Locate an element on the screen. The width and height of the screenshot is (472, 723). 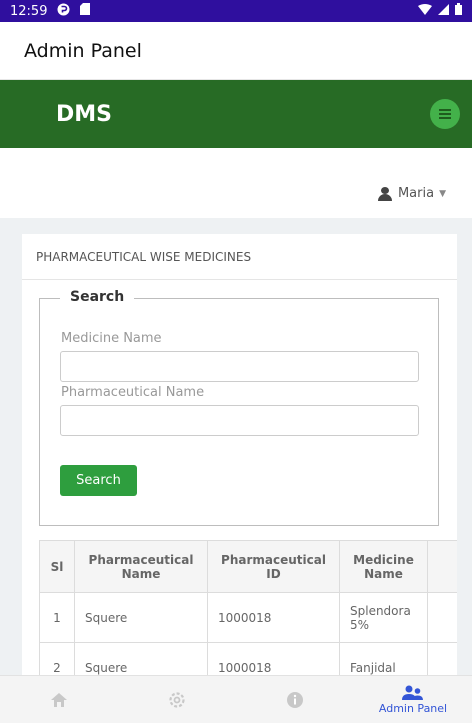
cell-sl: 1 is located at coordinates (57, 617).